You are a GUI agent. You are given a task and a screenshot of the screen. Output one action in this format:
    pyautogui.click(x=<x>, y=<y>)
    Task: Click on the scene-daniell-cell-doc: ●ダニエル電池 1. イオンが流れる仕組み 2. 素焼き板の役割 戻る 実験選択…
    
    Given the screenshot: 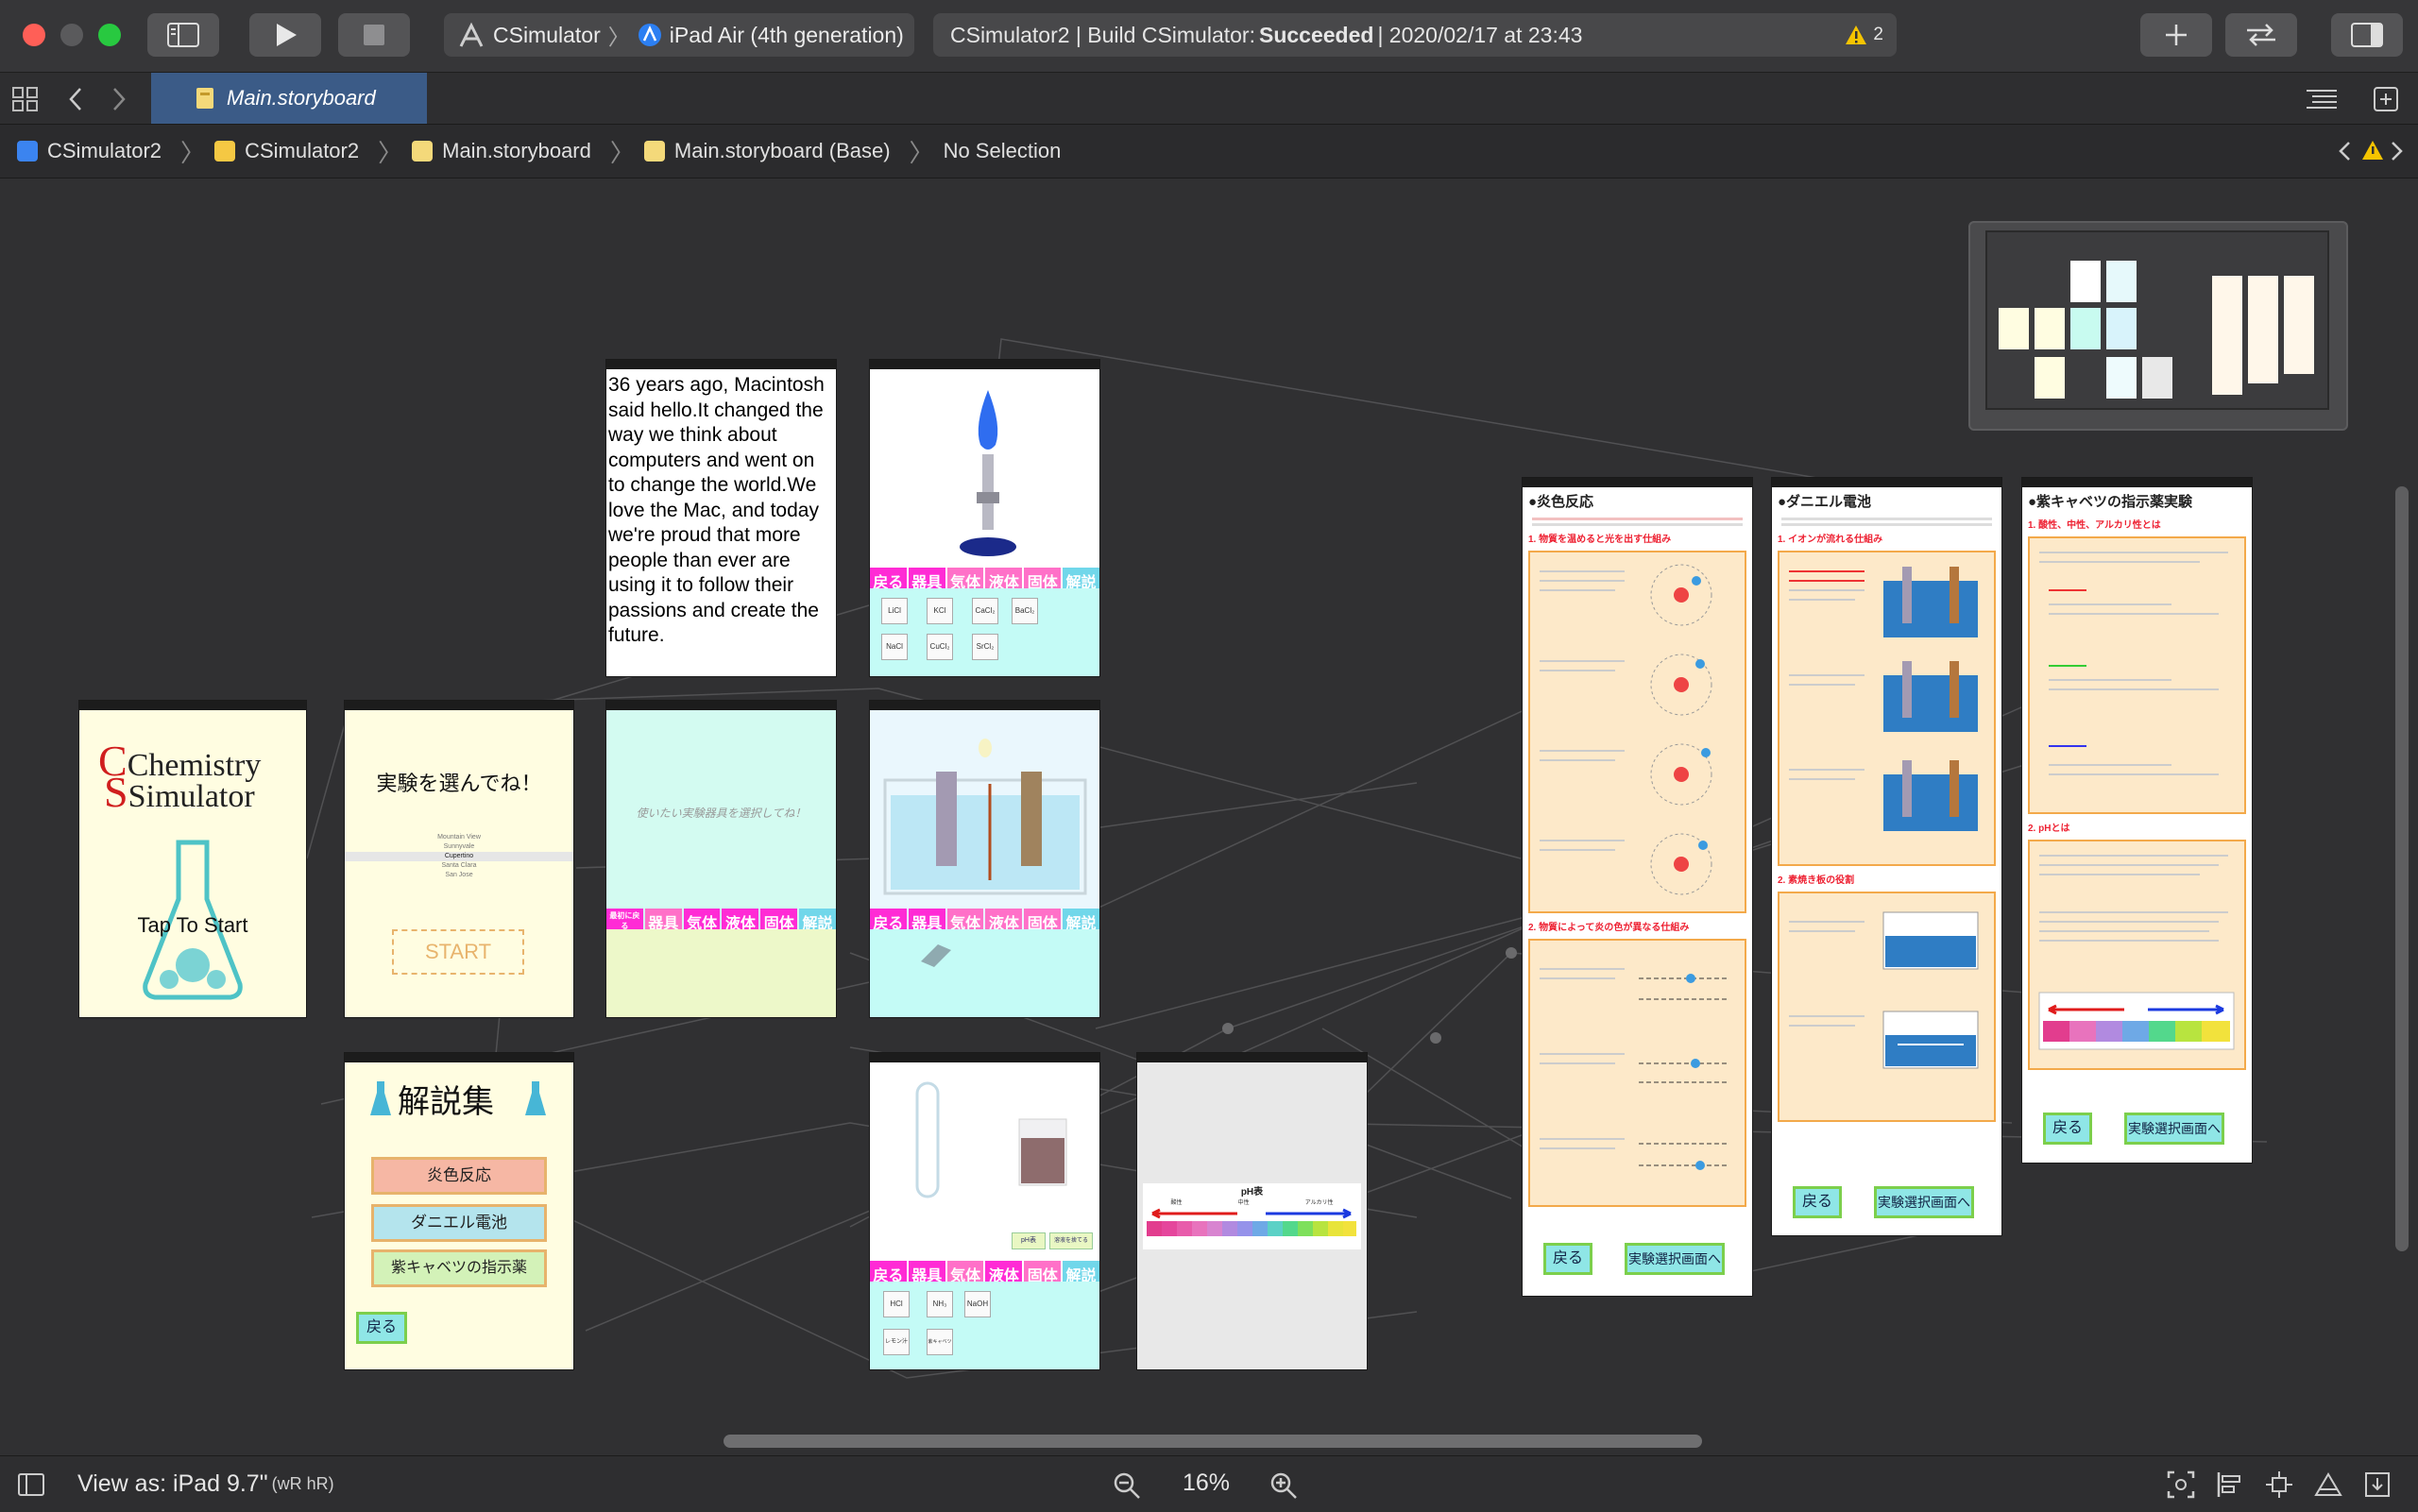 What is the action you would take?
    pyautogui.click(x=1886, y=856)
    